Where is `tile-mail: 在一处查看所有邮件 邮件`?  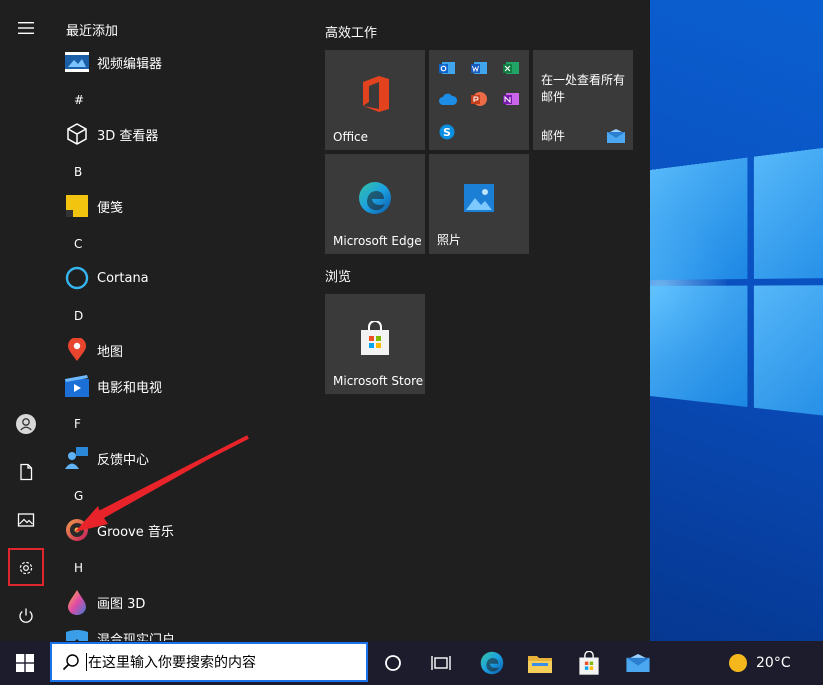
tile-mail: 在一处查看所有邮件 邮件 is located at coordinates (583, 100).